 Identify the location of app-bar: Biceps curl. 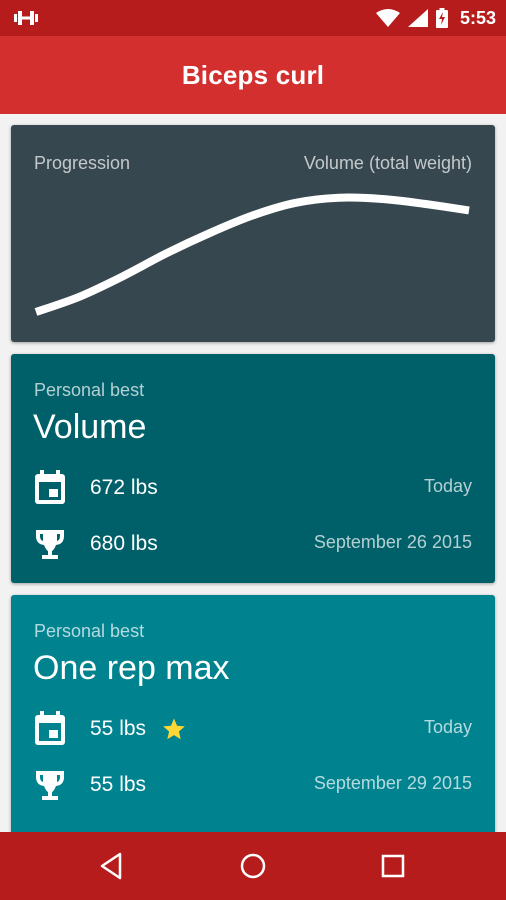
(253, 75).